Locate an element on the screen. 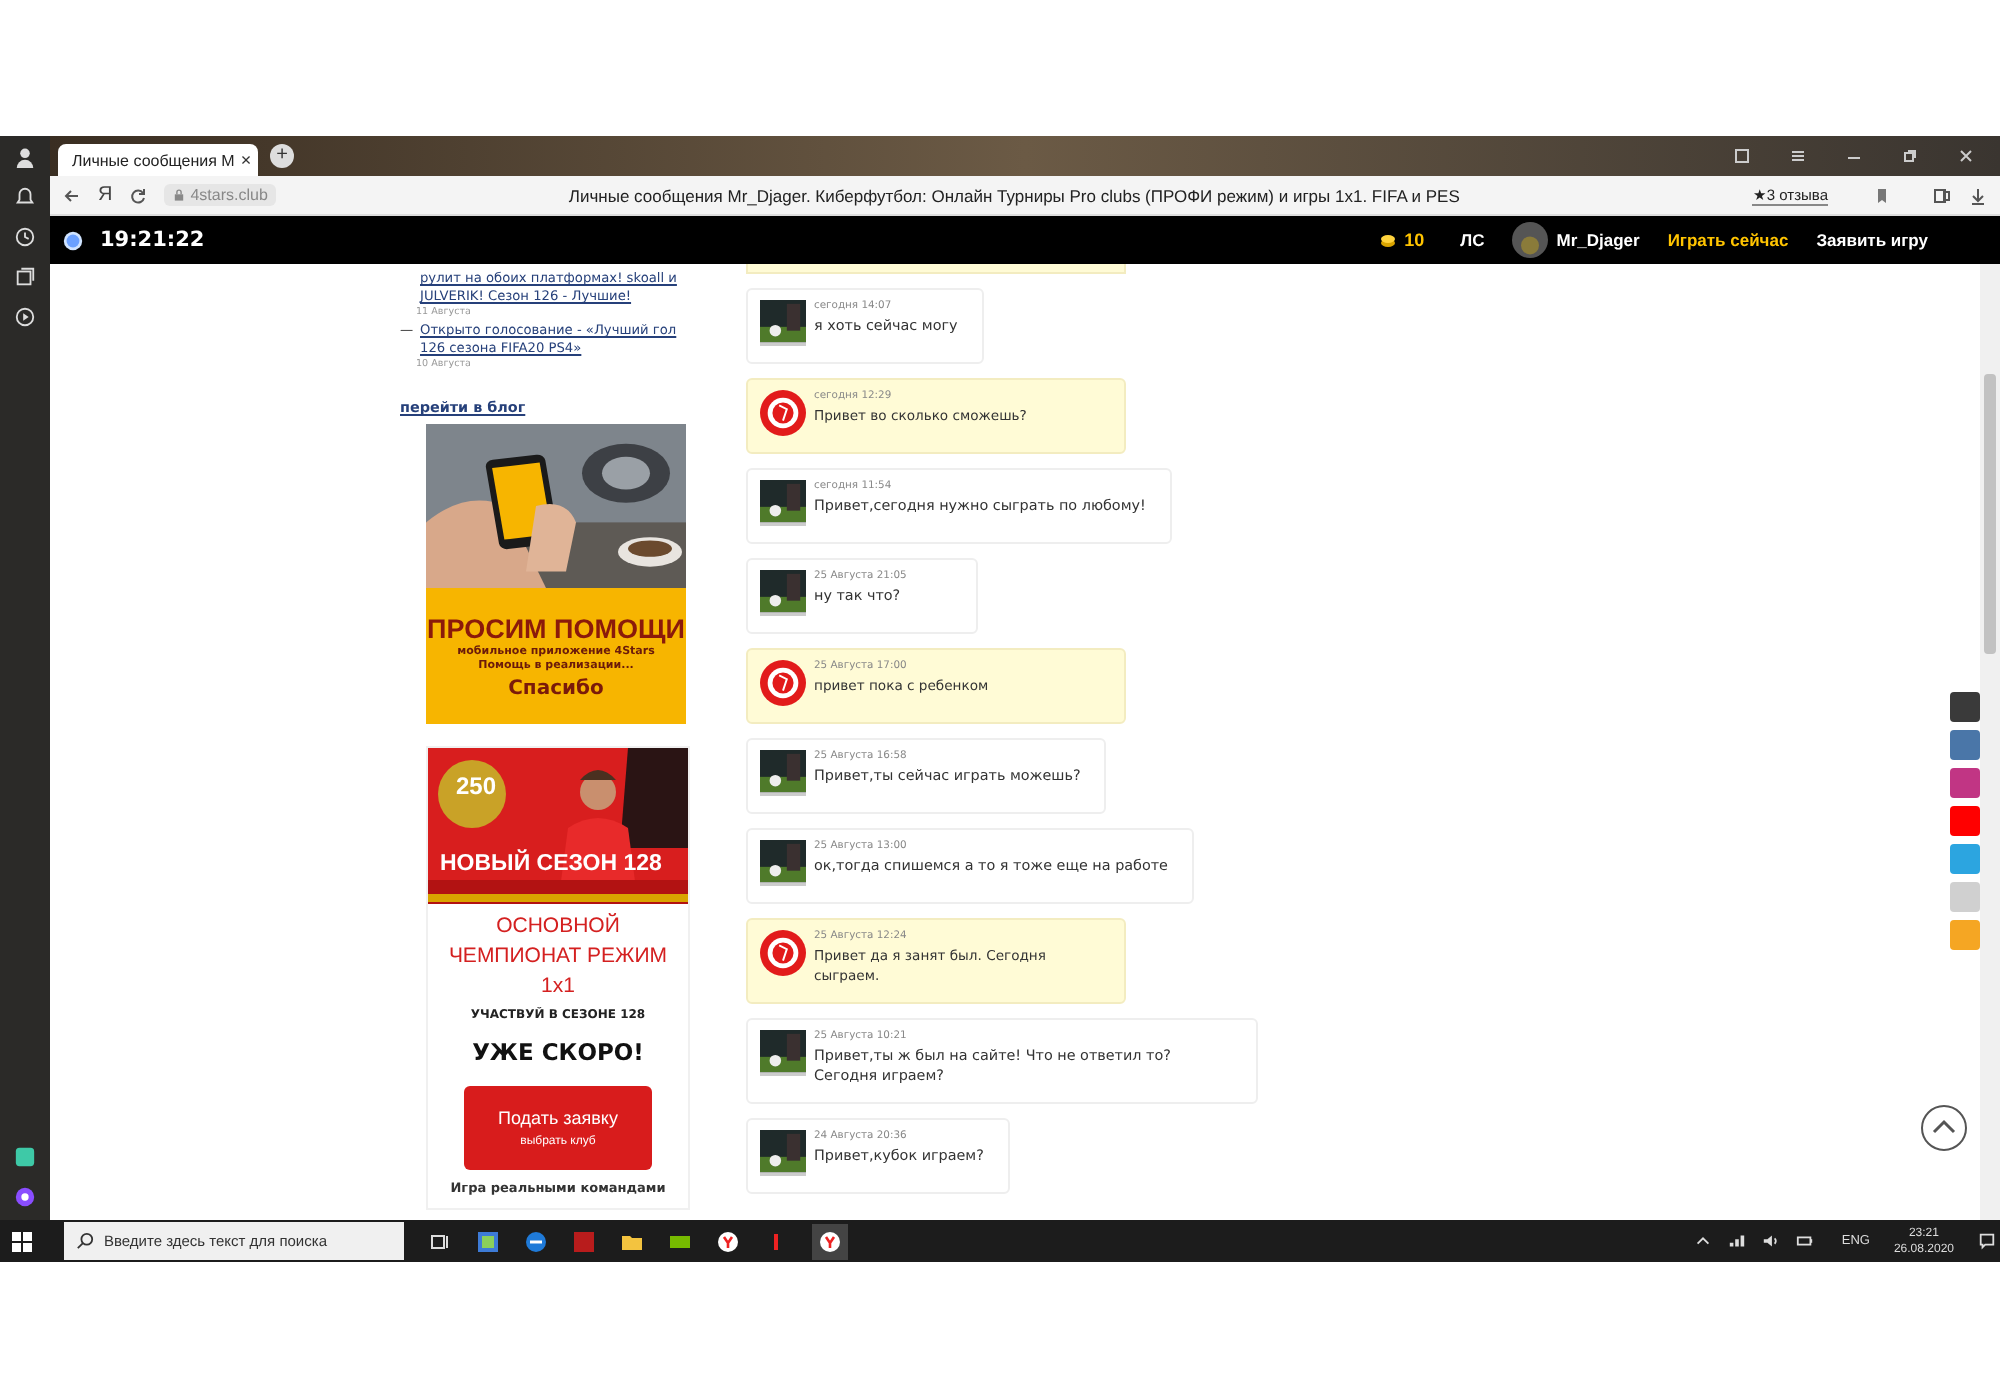 This screenshot has height=1400, width=2000. chat-app-icon is located at coordinates (25, 1157).